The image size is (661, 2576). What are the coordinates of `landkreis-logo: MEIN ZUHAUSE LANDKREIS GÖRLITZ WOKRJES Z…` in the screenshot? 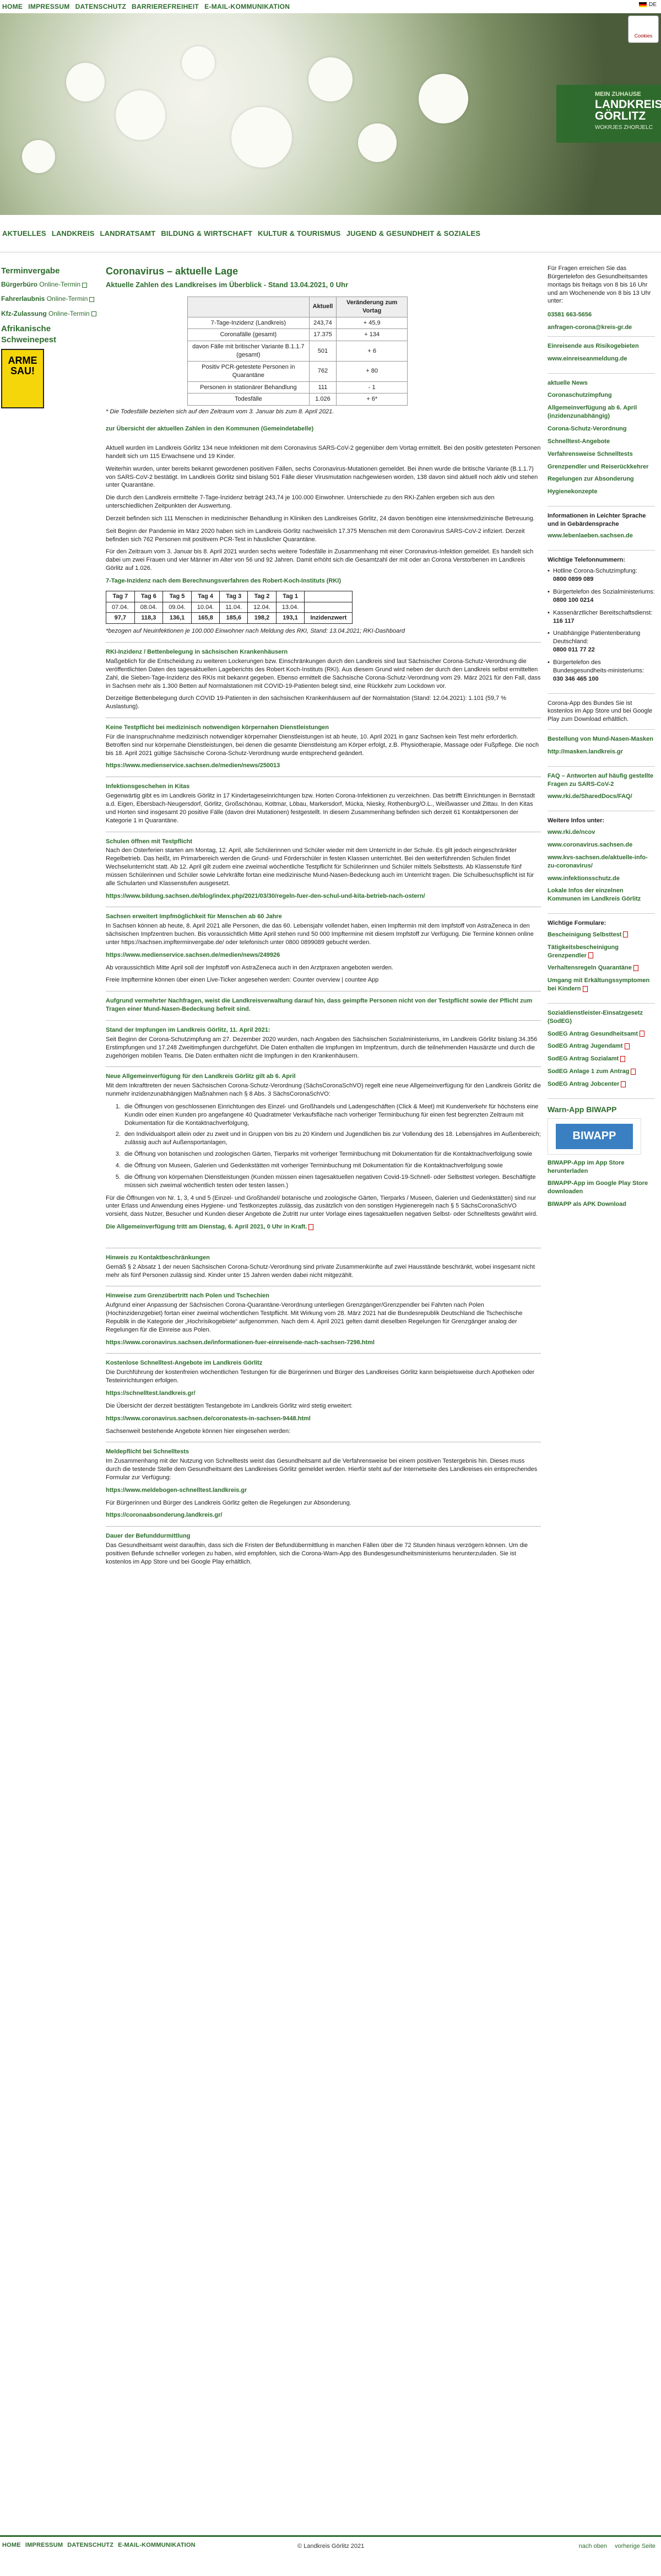 It's located at (608, 114).